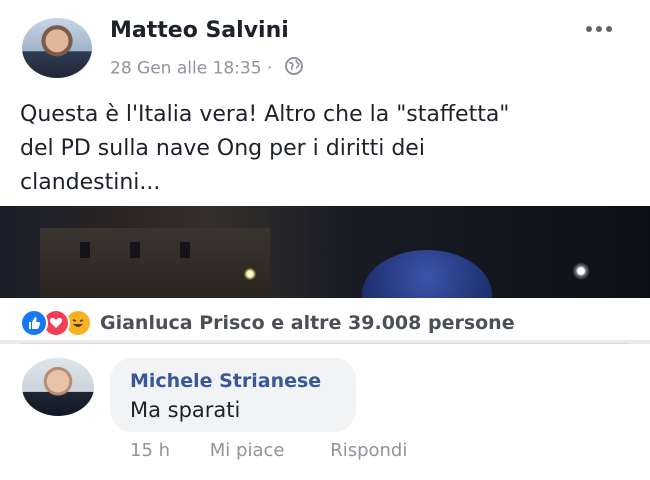  What do you see at coordinates (427, 274) in the screenshot?
I see `blue-dome-shape` at bounding box center [427, 274].